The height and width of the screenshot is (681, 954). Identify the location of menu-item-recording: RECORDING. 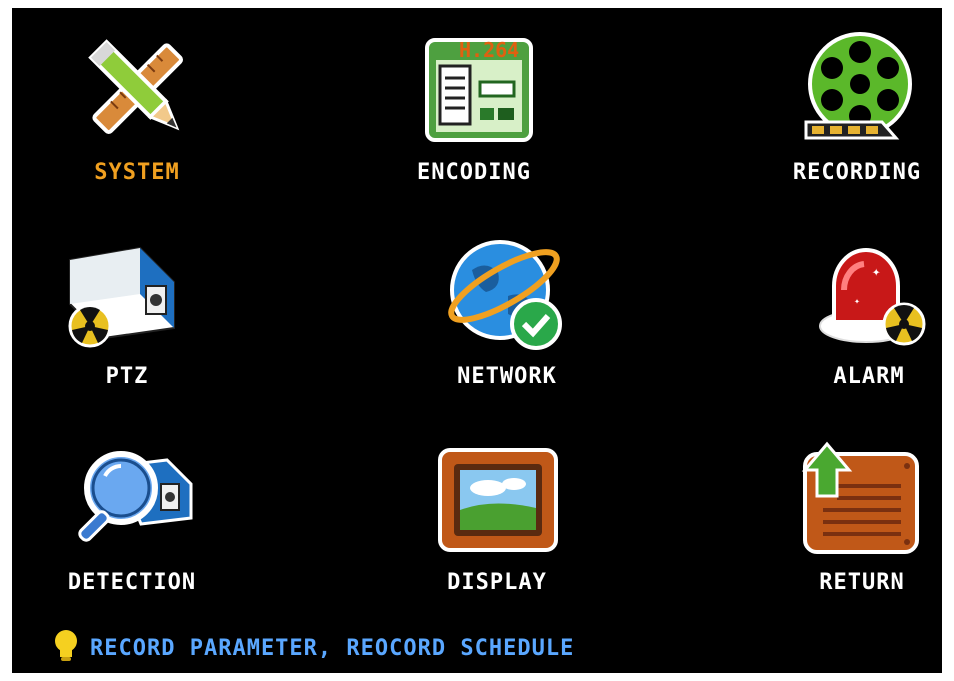
(857, 105).